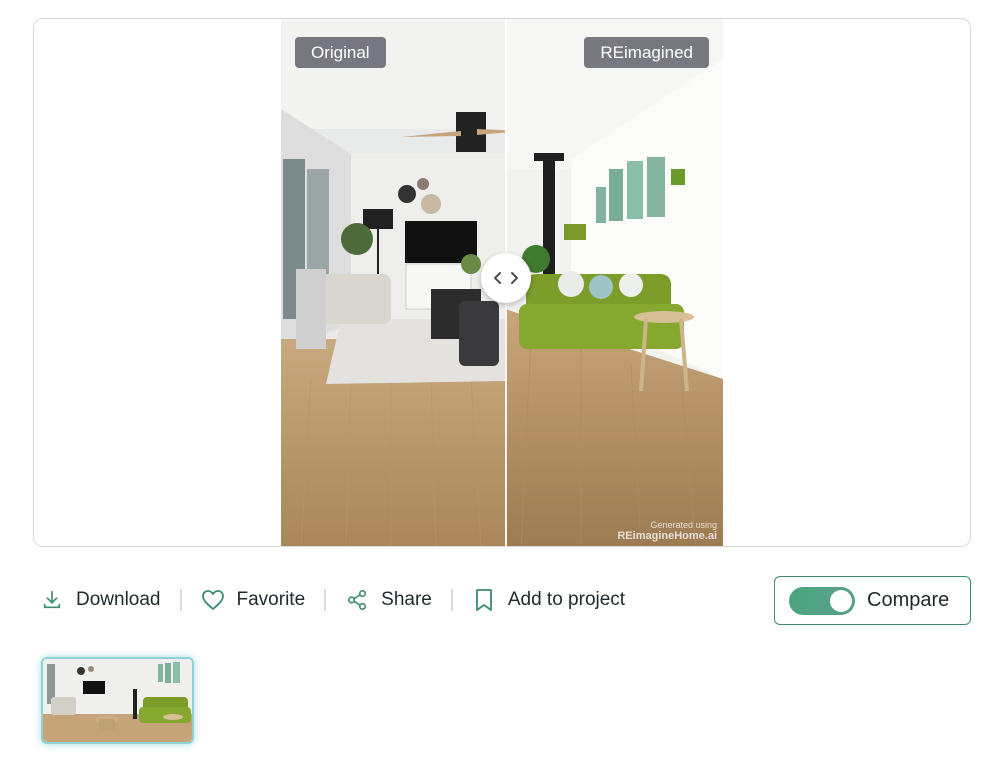 This screenshot has height=759, width=1000. I want to click on share-label: Share, so click(406, 599).